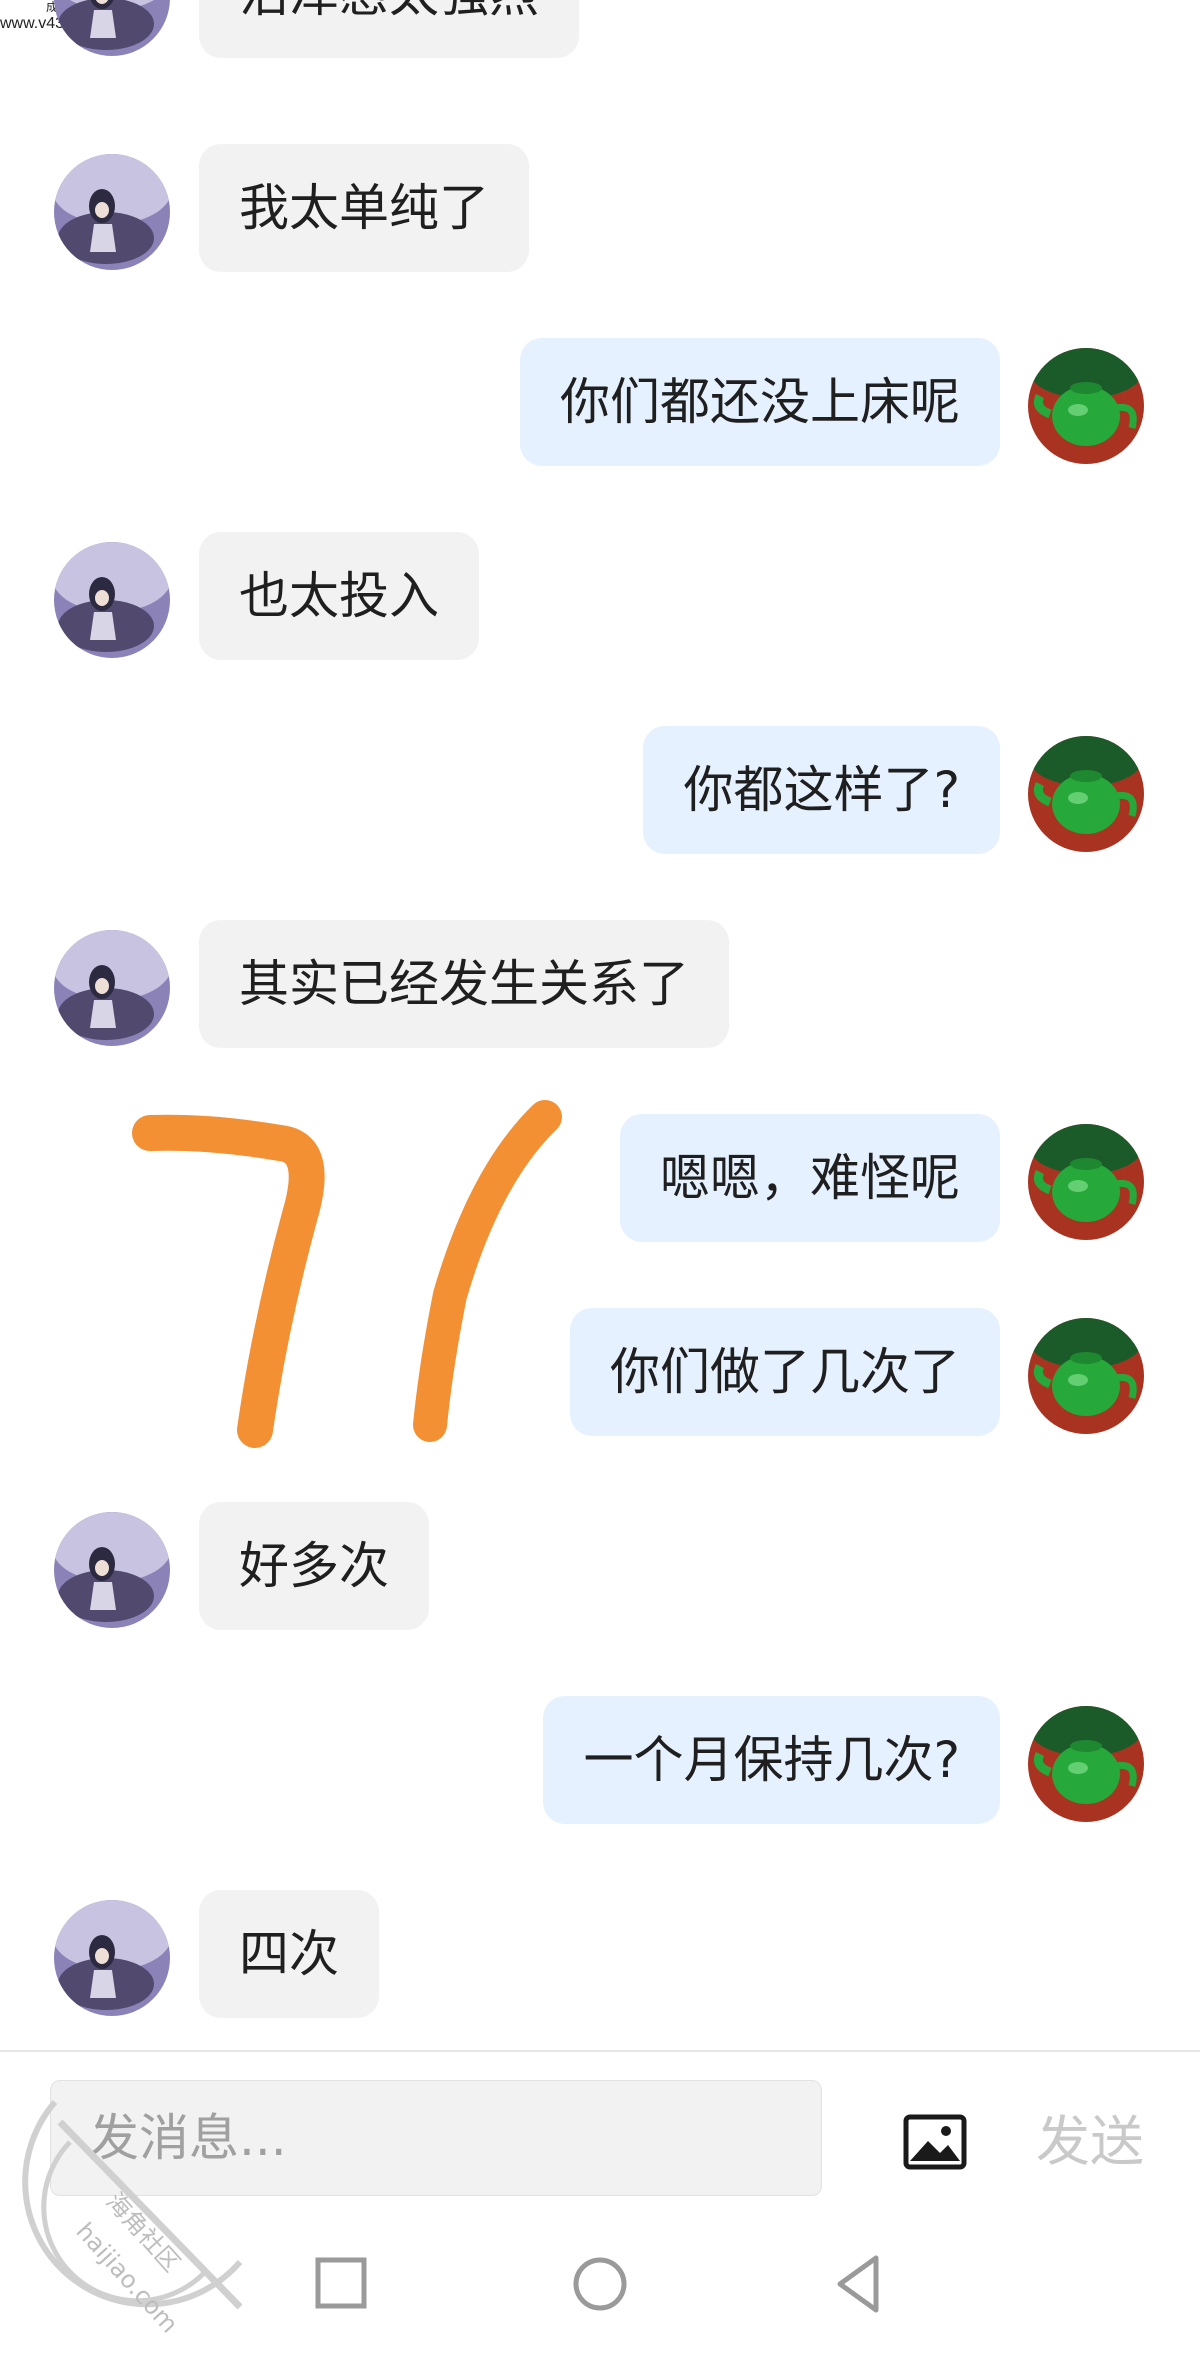 This screenshot has height=2354, width=1200. I want to click on message-row: 也太投入, so click(600, 597).